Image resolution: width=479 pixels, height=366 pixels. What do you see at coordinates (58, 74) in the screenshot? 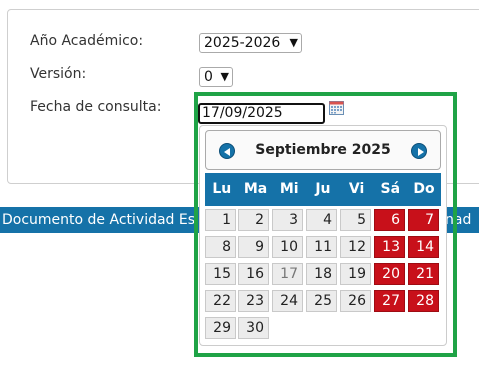
I see `version-label: Versión:` at bounding box center [58, 74].